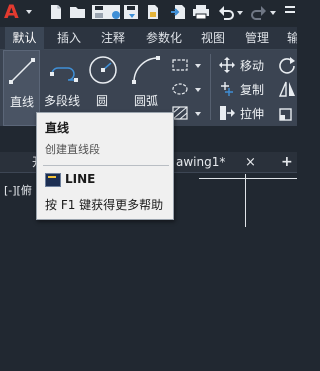 The image size is (320, 371). Describe the element at coordinates (178, 12) in the screenshot. I see `import-icon` at that location.